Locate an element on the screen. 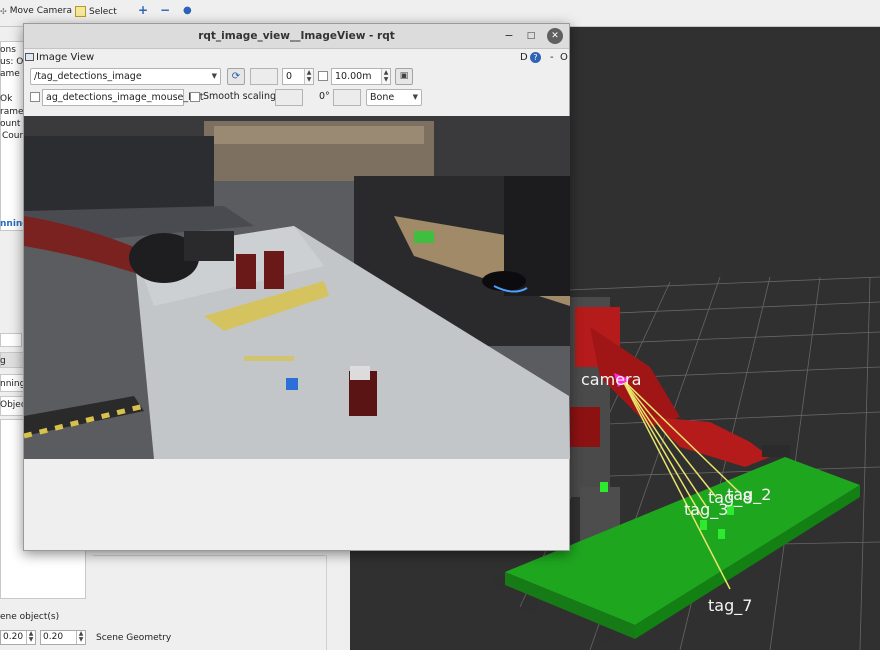  tree-text: ons is located at coordinates (8, 50).